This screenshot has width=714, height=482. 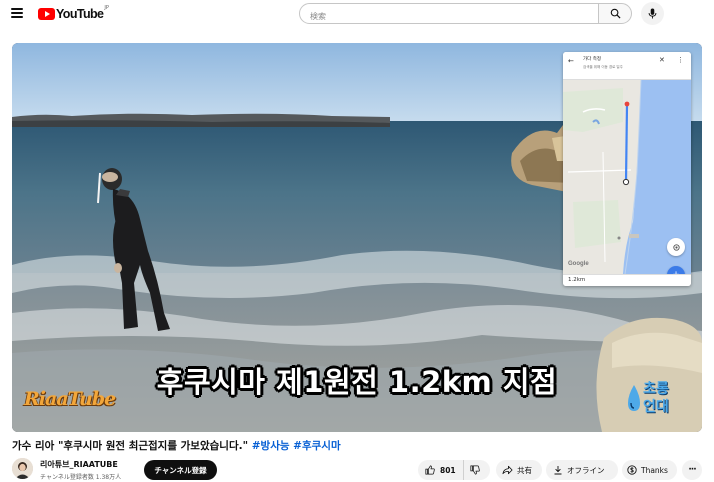 I want to click on thanks-button: Thanks, so click(x=649, y=470).